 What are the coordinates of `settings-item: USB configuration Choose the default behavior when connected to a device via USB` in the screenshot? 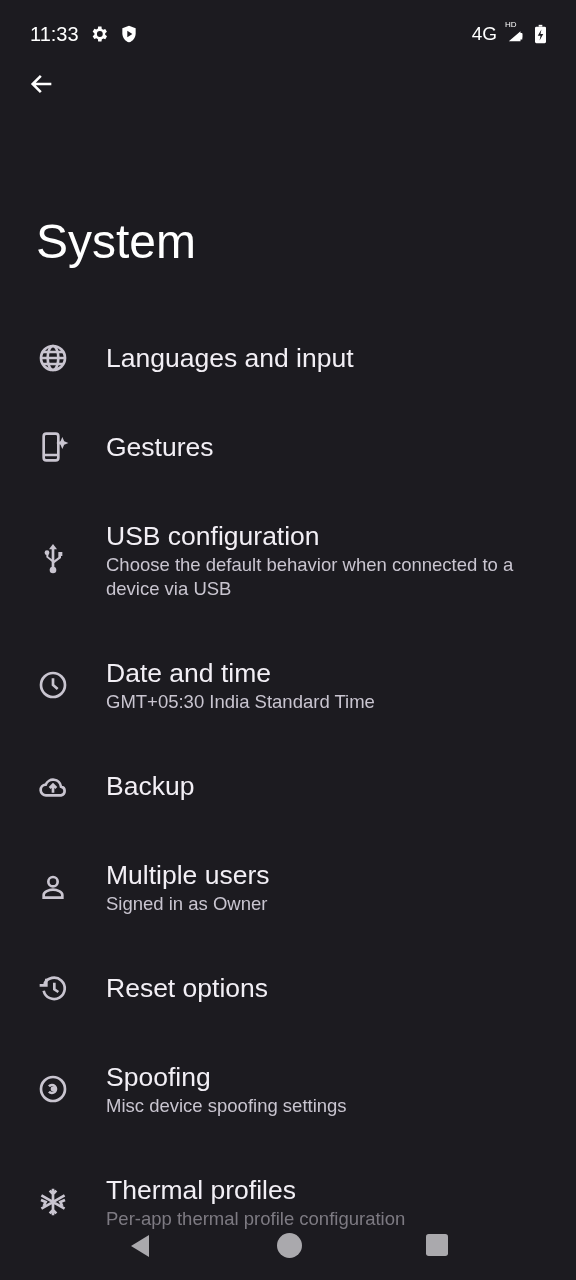 It's located at (288, 560).